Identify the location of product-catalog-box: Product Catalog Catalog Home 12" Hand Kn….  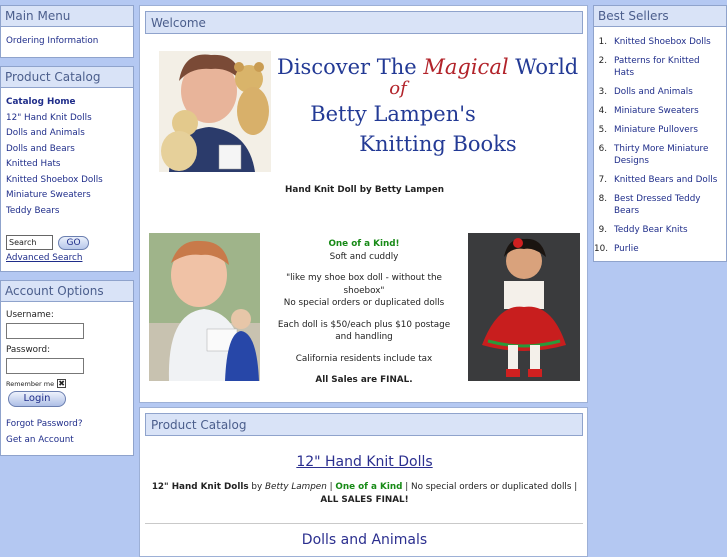
(67, 169).